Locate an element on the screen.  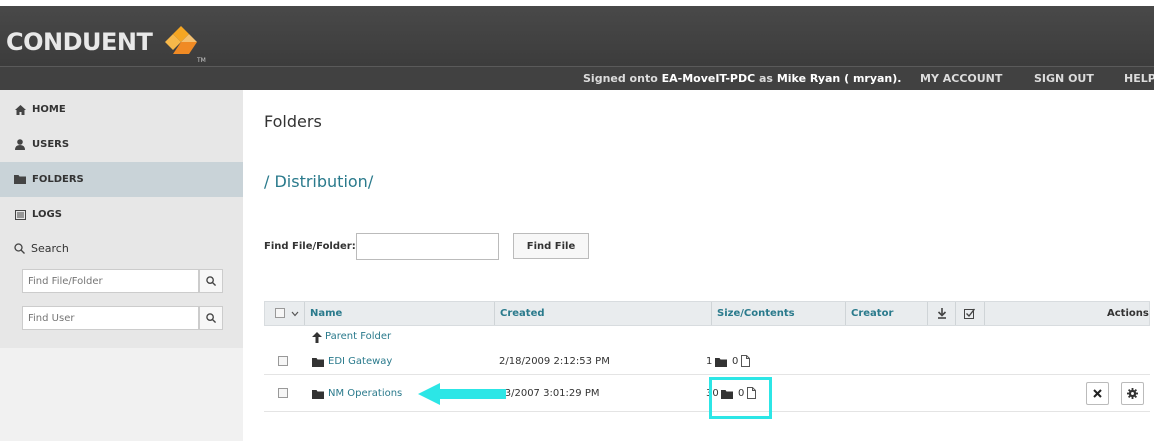
column-header-created: Created is located at coordinates (522, 313).